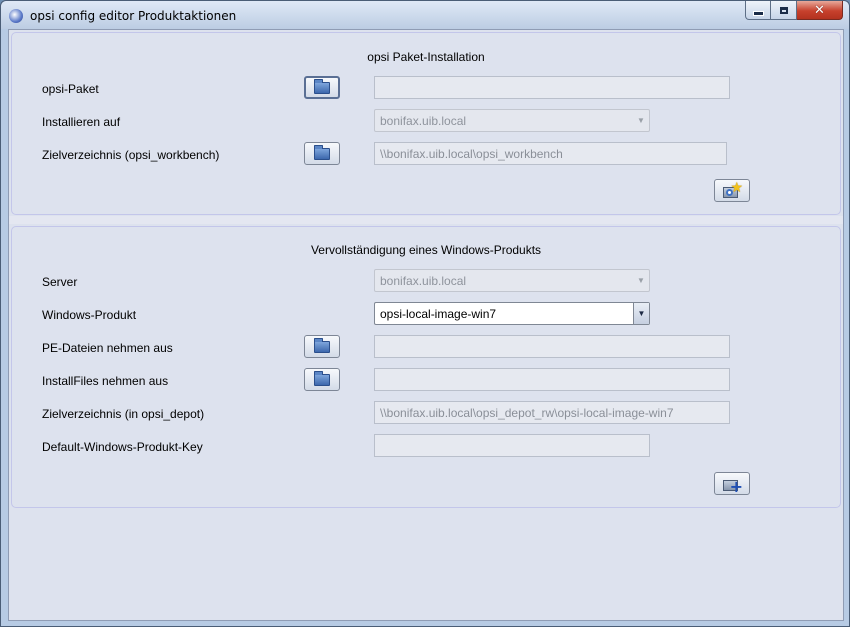  I want to click on install-files-browse-button, so click(322, 379).